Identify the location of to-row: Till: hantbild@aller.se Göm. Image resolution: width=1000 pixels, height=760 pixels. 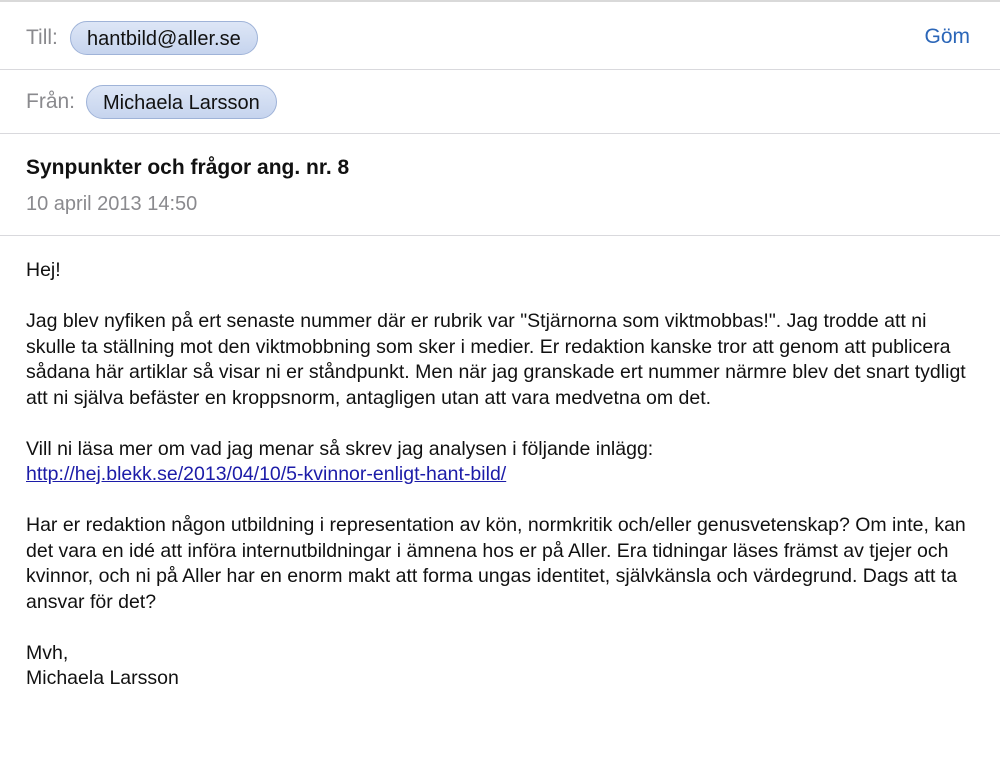
(500, 36).